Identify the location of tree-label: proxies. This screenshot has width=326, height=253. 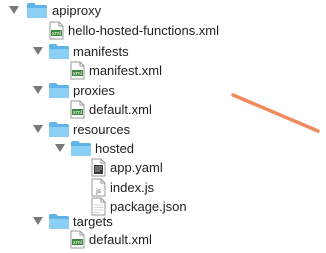
(94, 90).